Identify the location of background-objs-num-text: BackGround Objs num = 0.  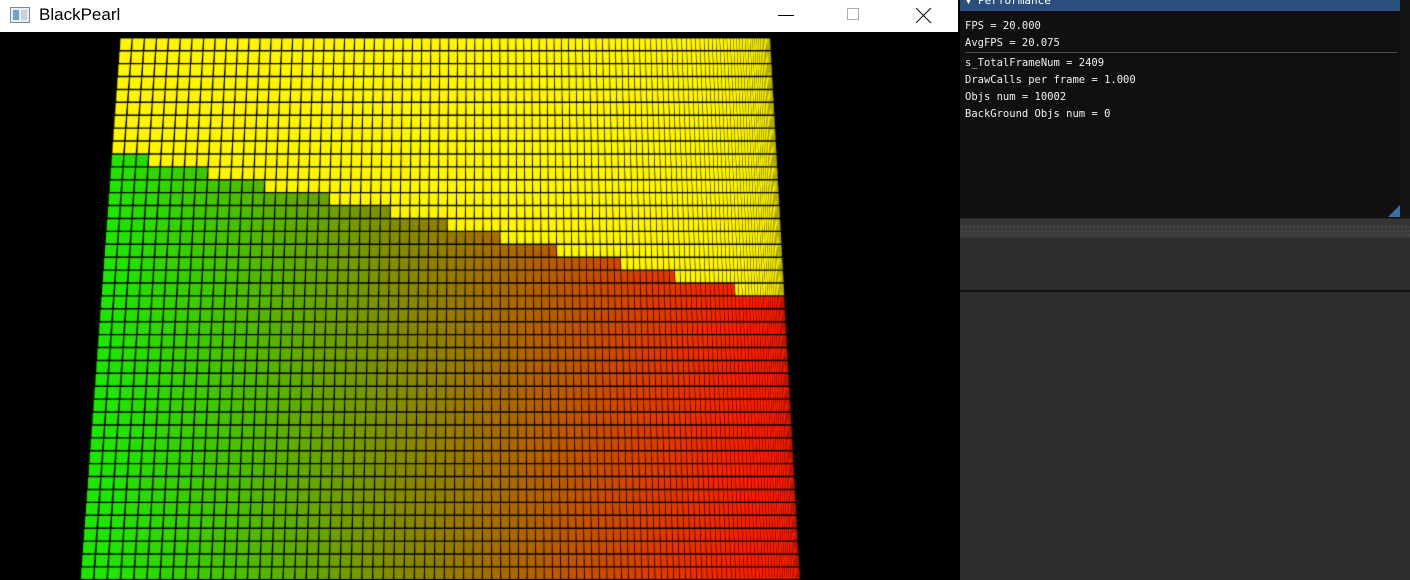
(1038, 114).